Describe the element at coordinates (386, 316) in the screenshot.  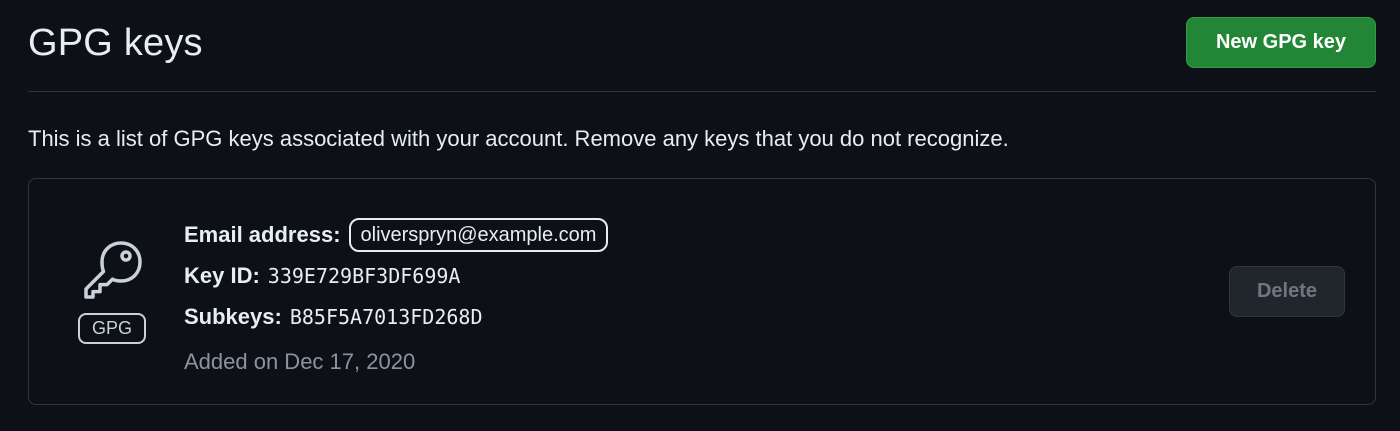
I see `subkeys-value: B85F5A7013FD268D` at that location.